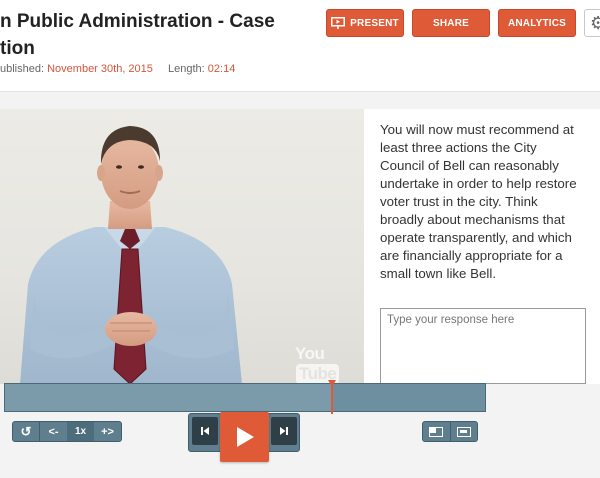 The width and height of the screenshot is (600, 478). Describe the element at coordinates (22, 69) in the screenshot. I see `published-label: ublished:` at that location.